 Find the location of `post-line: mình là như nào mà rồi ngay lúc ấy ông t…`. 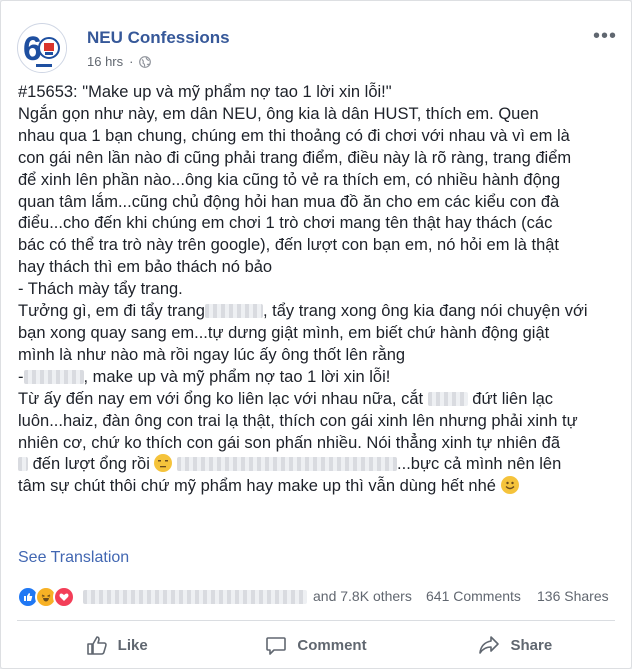

post-line: mình là như nào mà rồi ngay lúc ấy ông t… is located at coordinates (212, 354).